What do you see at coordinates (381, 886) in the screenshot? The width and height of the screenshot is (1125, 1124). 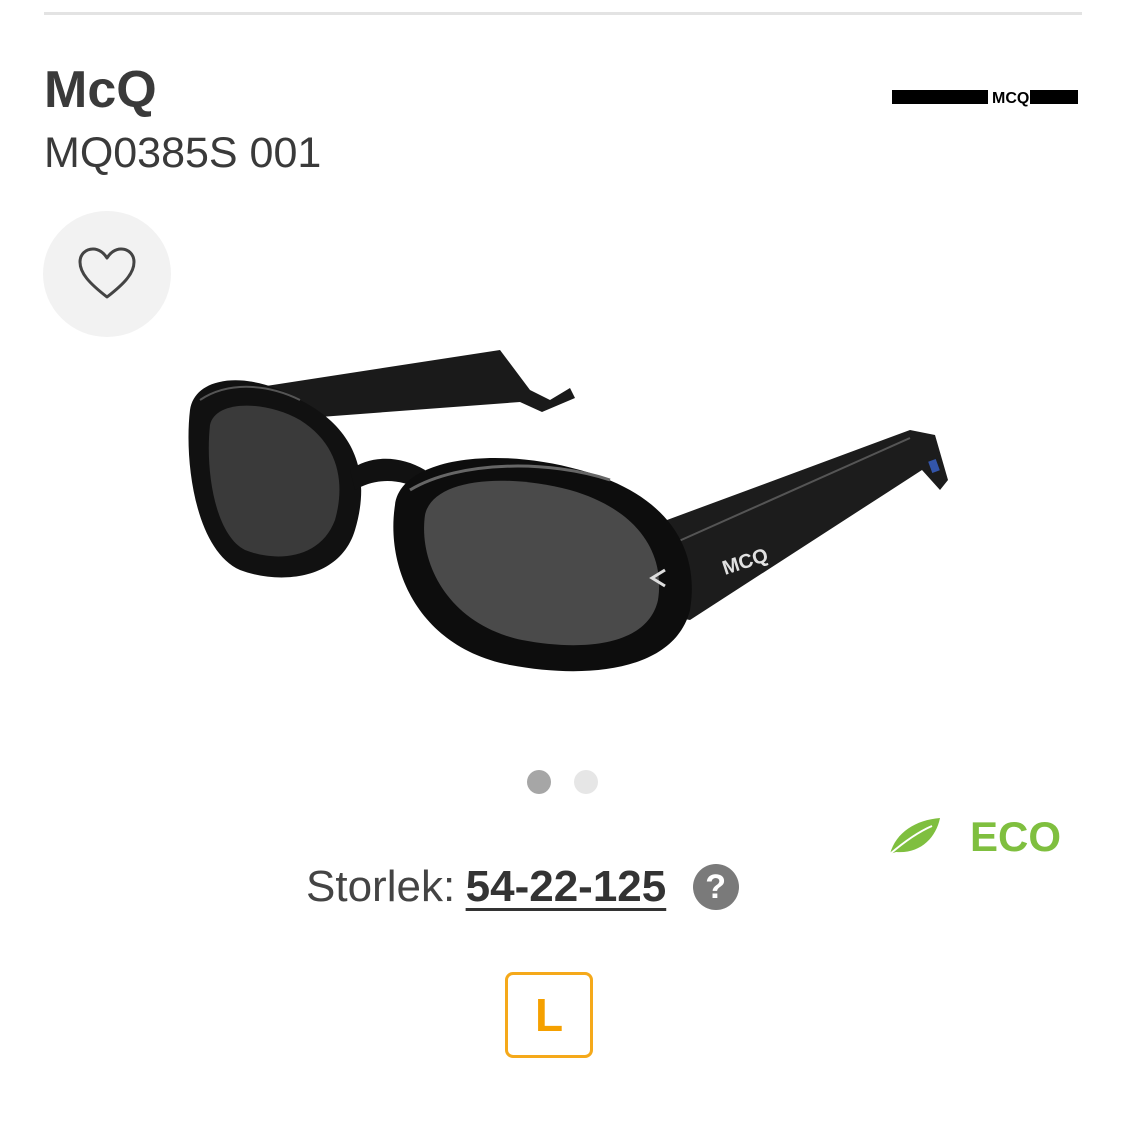 I see `size-label: Storlek:` at bounding box center [381, 886].